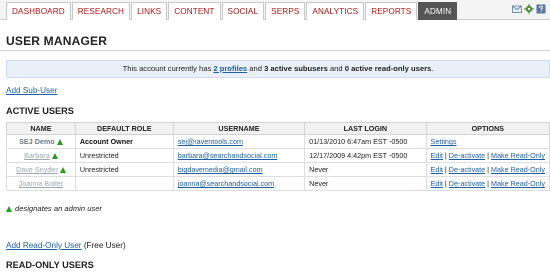 This screenshot has width=550, height=274. Describe the element at coordinates (391, 11) in the screenshot. I see `tab-reports: REPORTS` at that location.